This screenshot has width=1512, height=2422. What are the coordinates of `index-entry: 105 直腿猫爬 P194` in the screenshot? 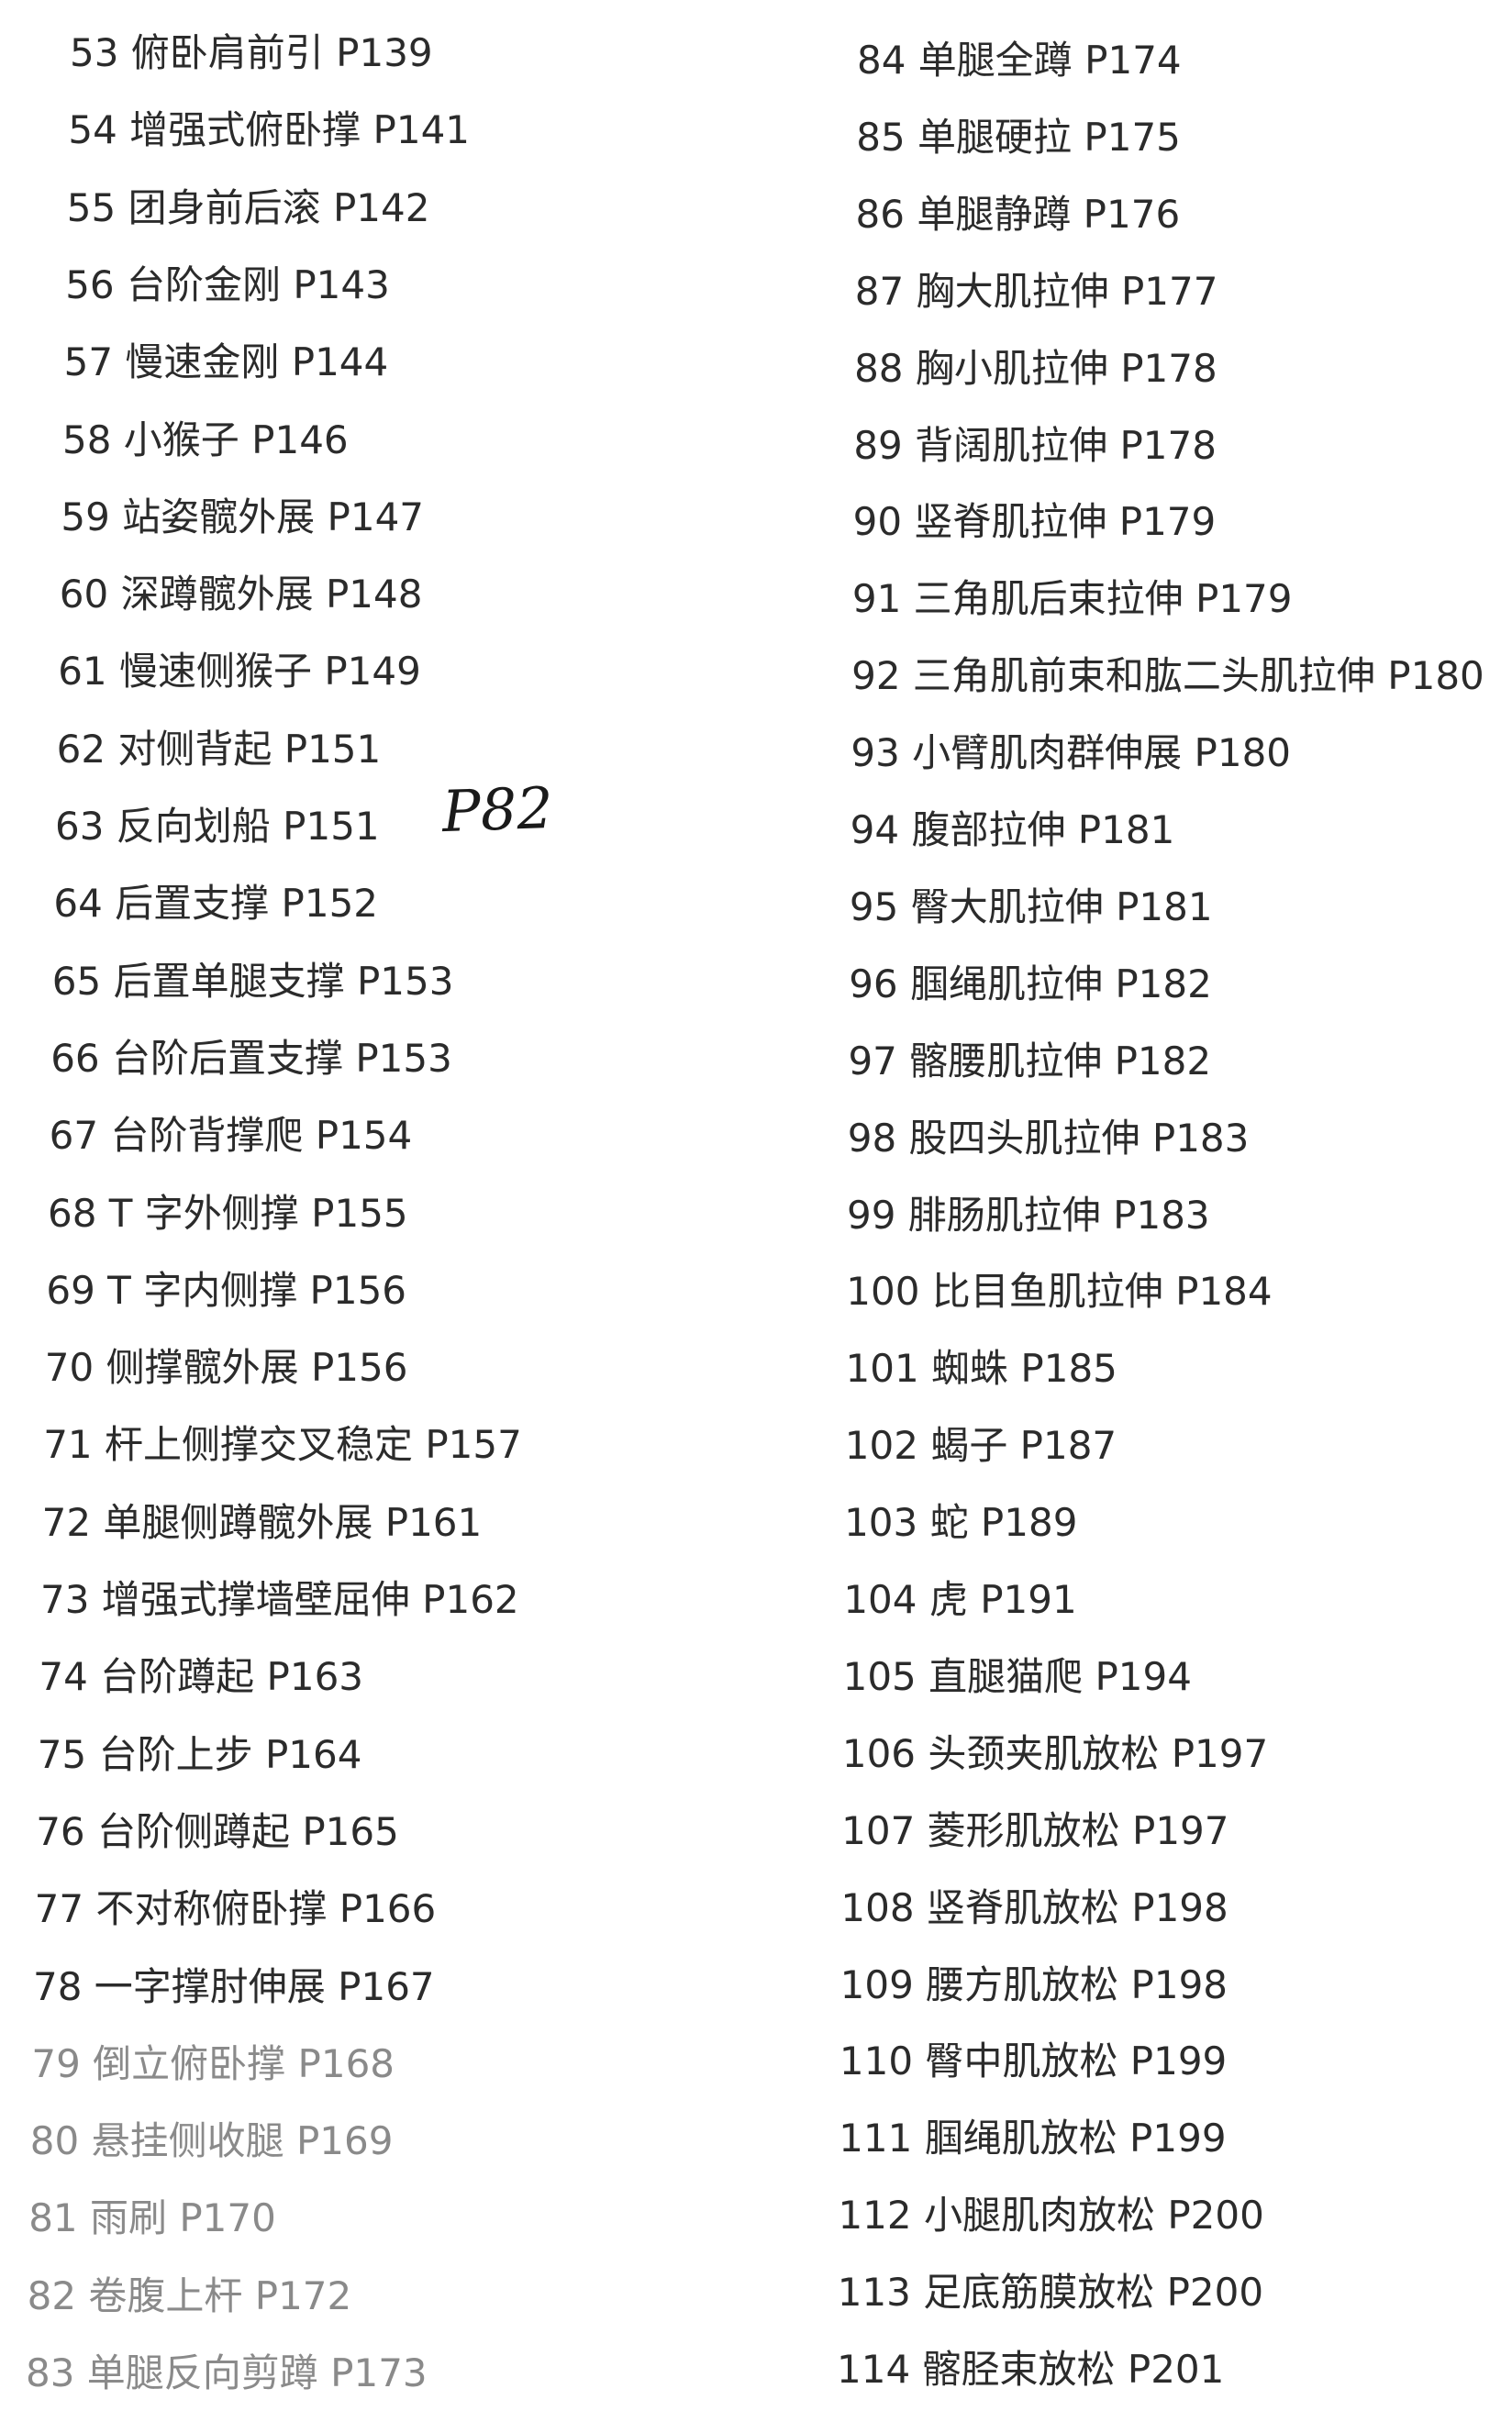 It's located at (1017, 1676).